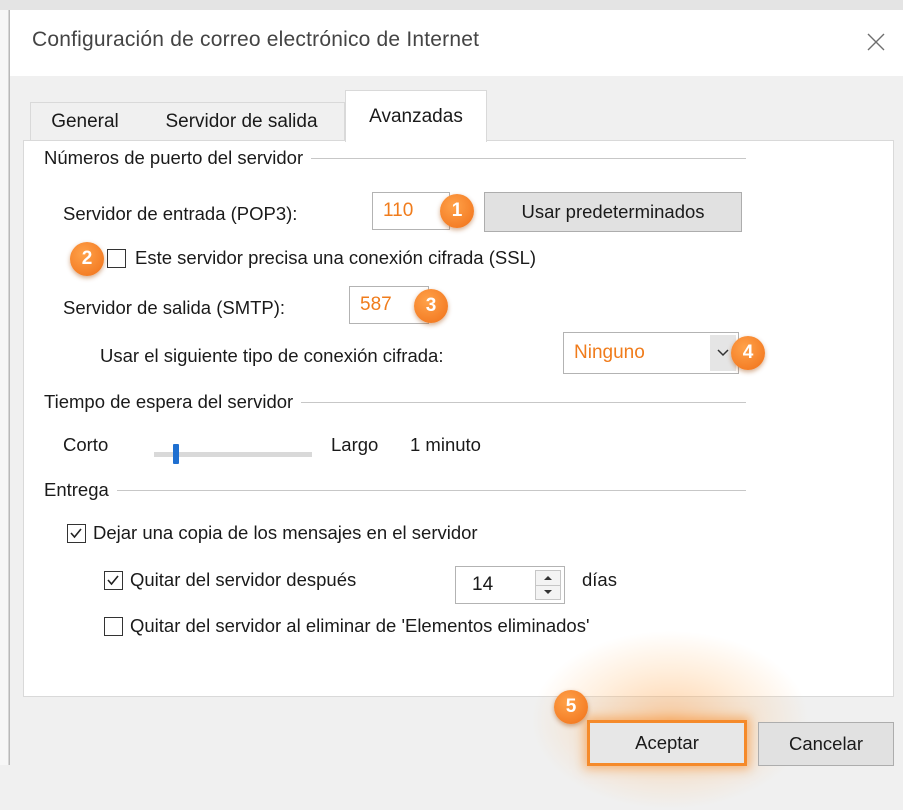  I want to click on timeout-group-title: Tiempo de espera del servidor, so click(169, 401).